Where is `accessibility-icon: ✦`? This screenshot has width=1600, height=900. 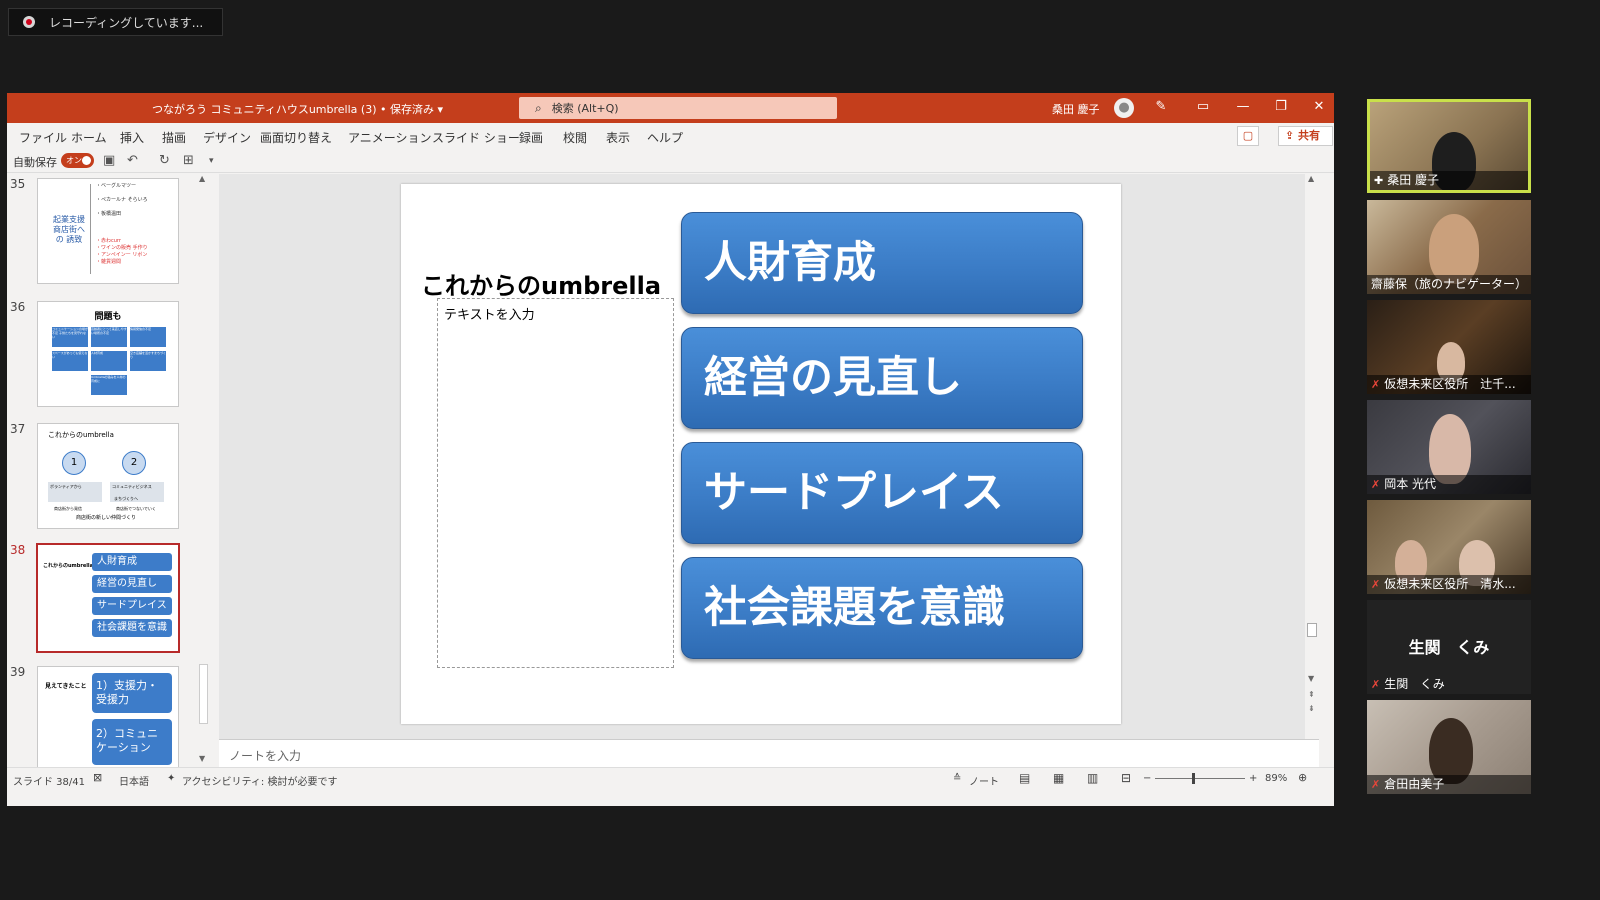
accessibility-icon: ✦ is located at coordinates (171, 778).